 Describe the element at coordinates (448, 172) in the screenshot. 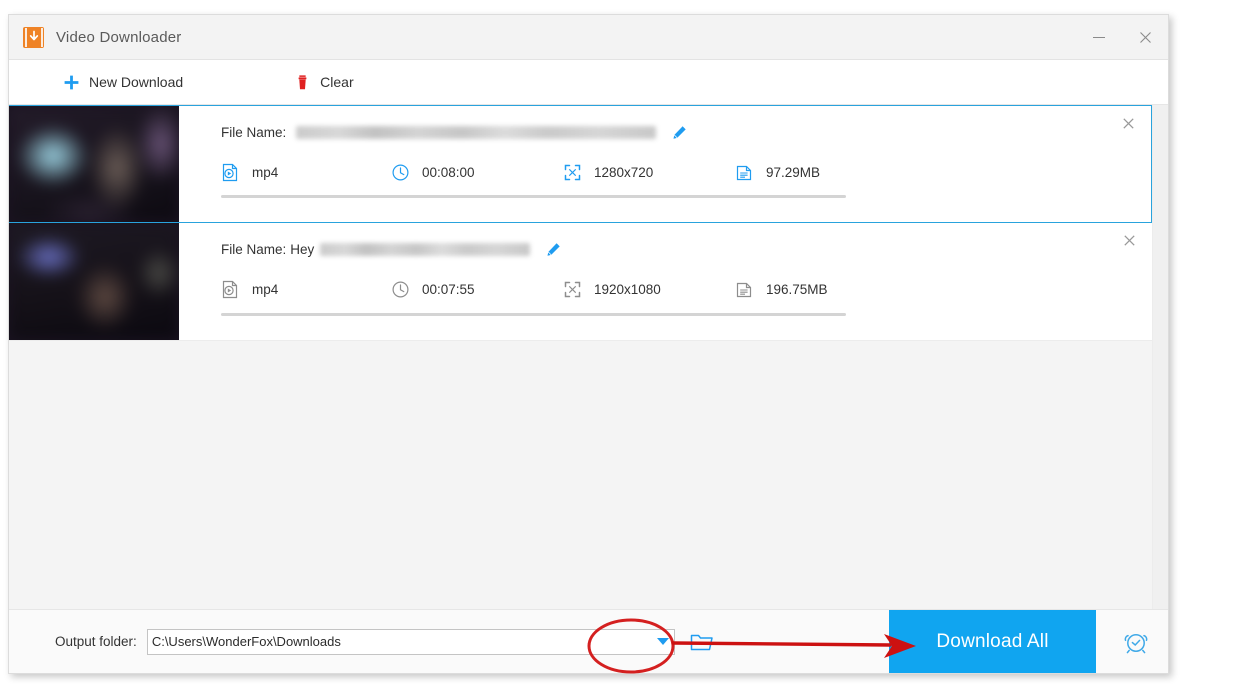

I see `duration-value: 00:08:00` at that location.